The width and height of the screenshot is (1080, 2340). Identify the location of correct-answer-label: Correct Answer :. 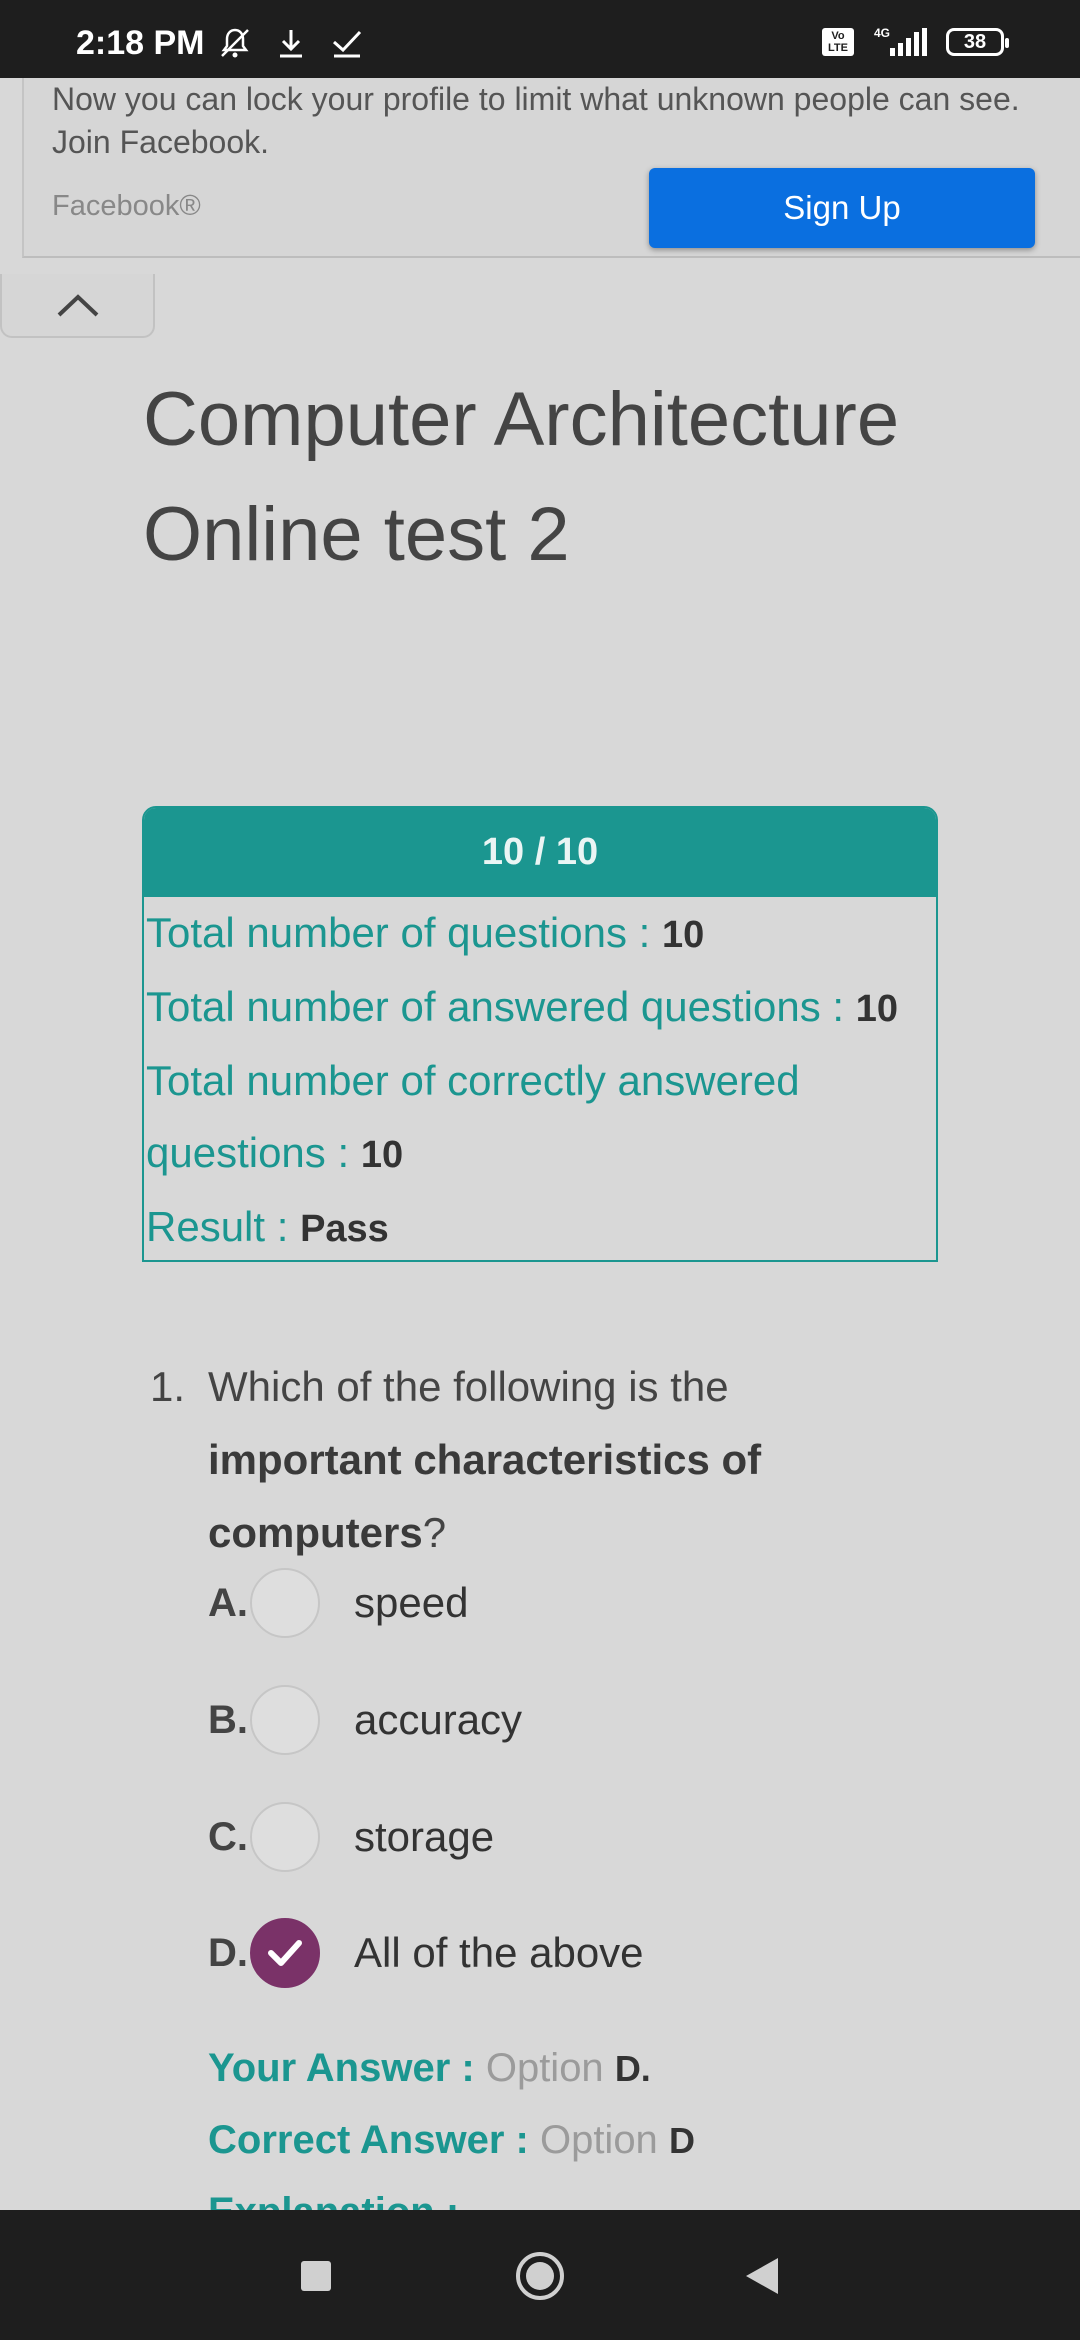
(368, 2140).